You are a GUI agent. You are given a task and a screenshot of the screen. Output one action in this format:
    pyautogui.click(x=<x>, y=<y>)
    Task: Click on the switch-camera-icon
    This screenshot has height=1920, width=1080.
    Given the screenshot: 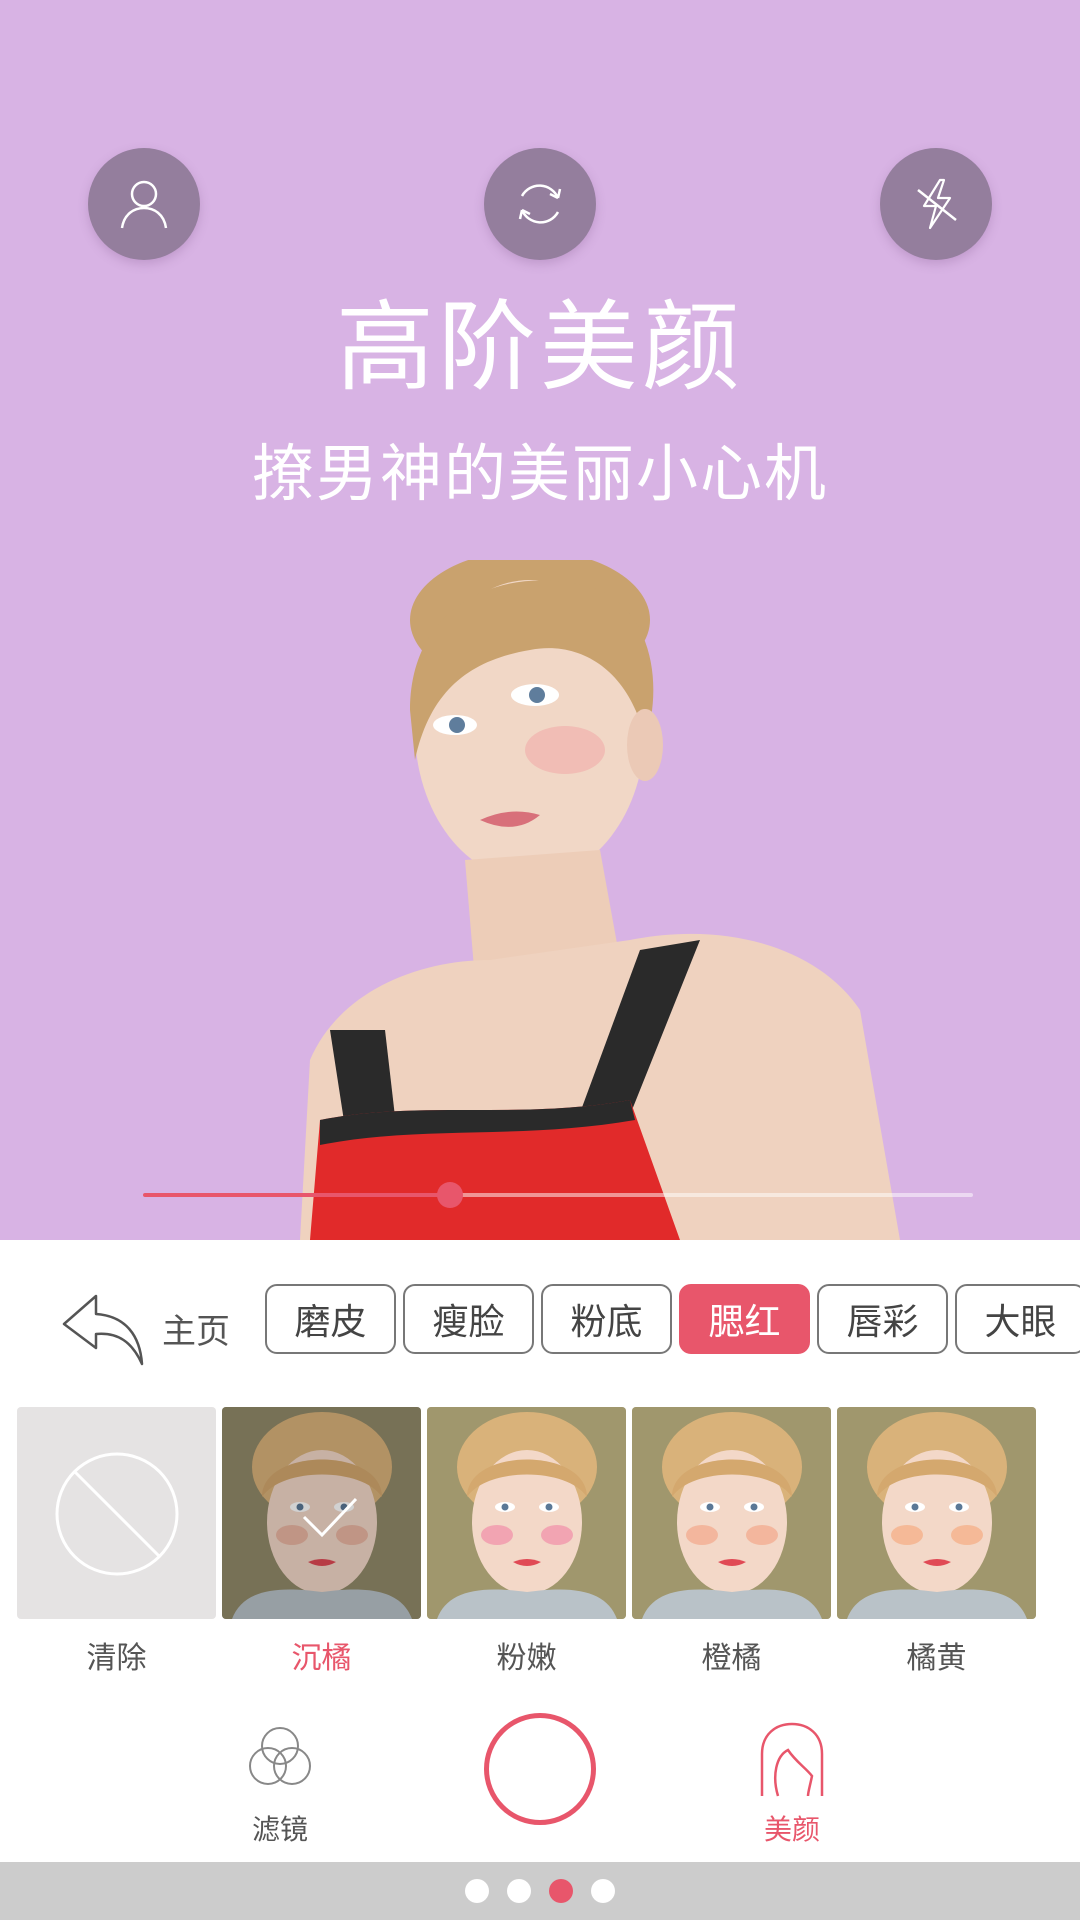 What is the action you would take?
    pyautogui.click(x=540, y=204)
    